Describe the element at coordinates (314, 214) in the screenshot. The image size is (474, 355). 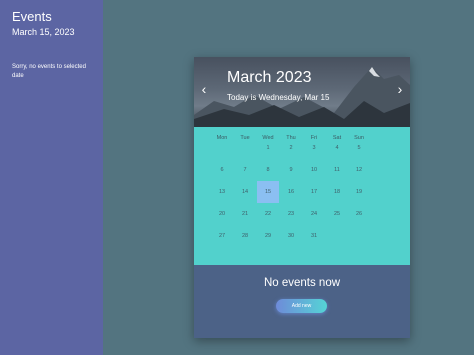
I see `day-cell: 24` at that location.